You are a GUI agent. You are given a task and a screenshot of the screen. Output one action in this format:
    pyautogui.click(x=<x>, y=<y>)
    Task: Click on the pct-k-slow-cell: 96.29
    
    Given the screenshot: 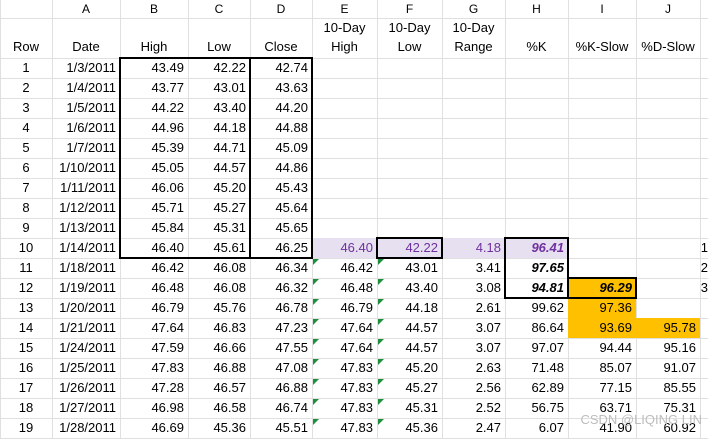 What is the action you would take?
    pyautogui.click(x=602, y=288)
    